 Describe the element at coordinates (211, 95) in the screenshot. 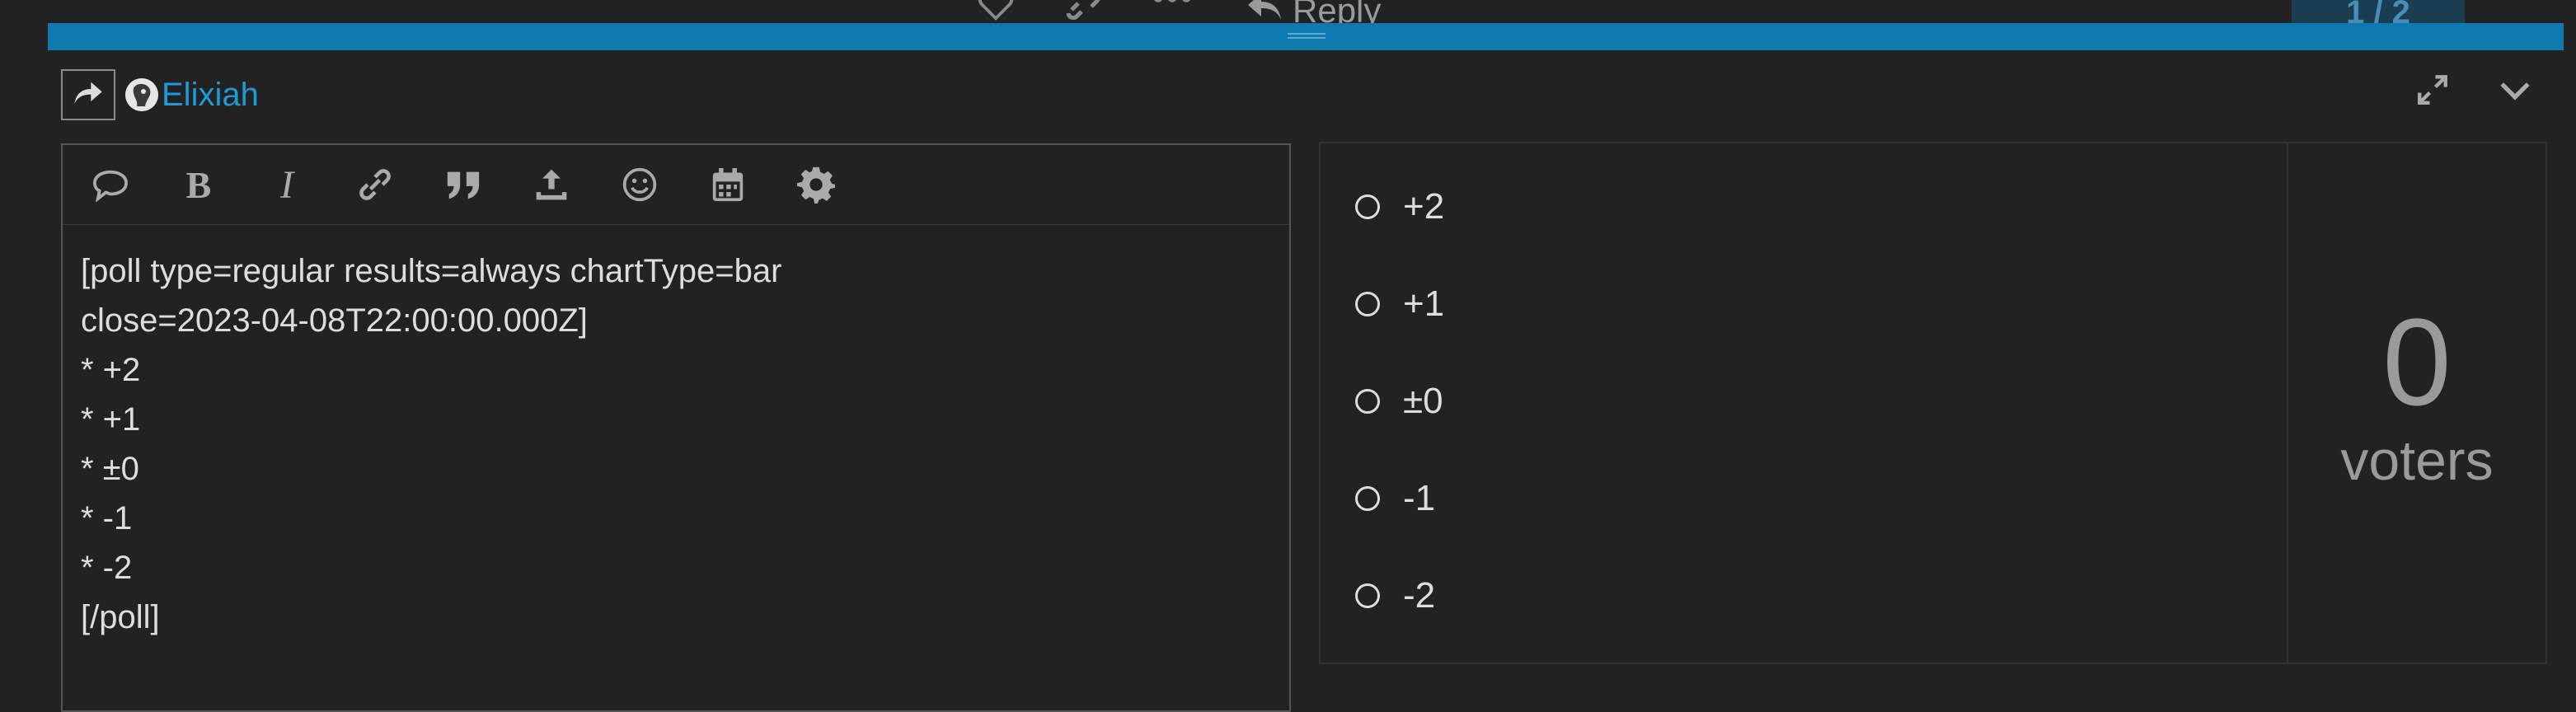

I see `reply-to-user-link: Elixiah` at that location.